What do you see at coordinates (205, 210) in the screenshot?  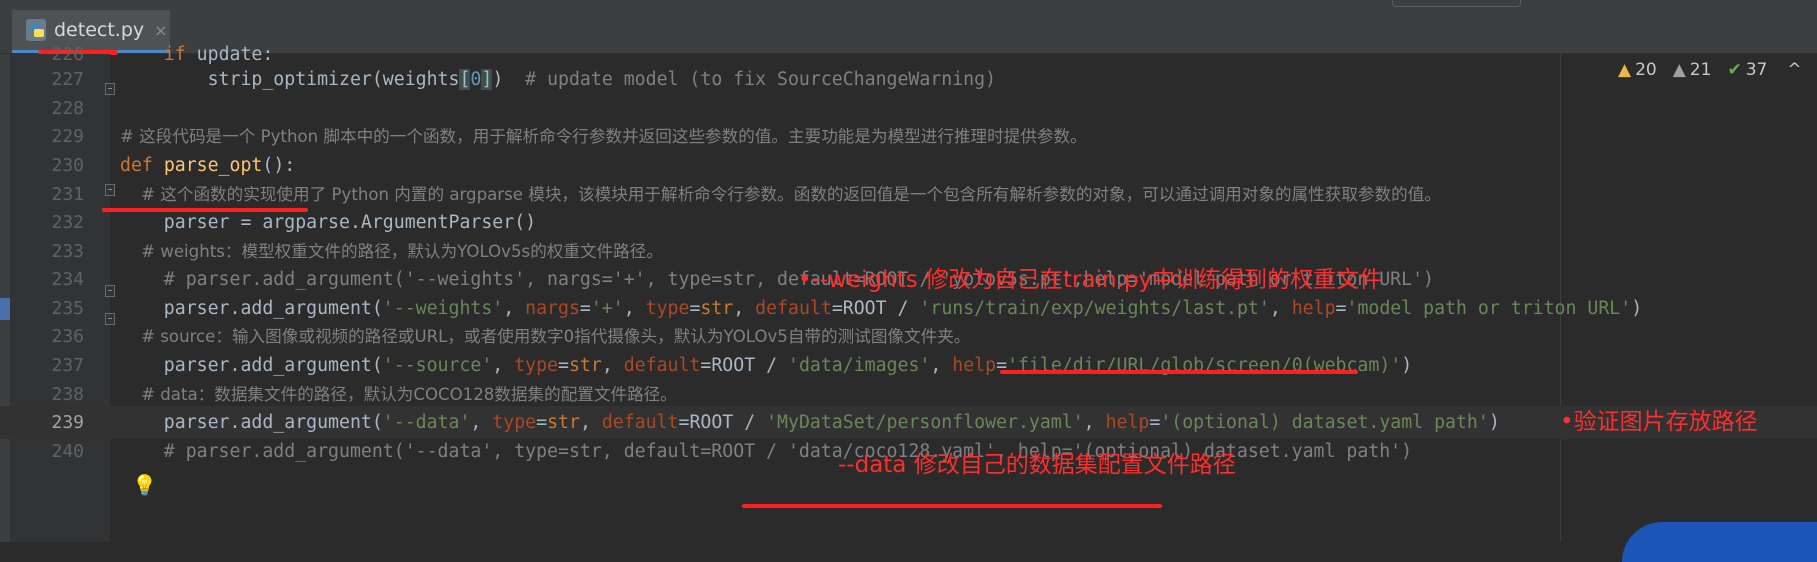 I see `annotation-underline-def` at bounding box center [205, 210].